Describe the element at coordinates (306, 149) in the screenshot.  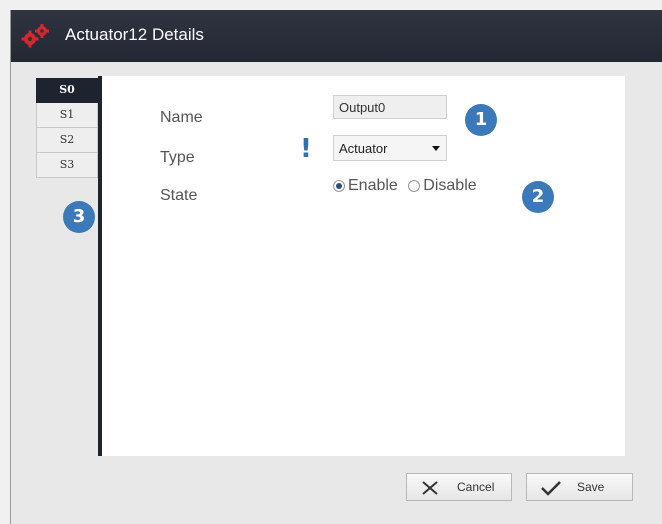
I see `warning-icon: !` at that location.